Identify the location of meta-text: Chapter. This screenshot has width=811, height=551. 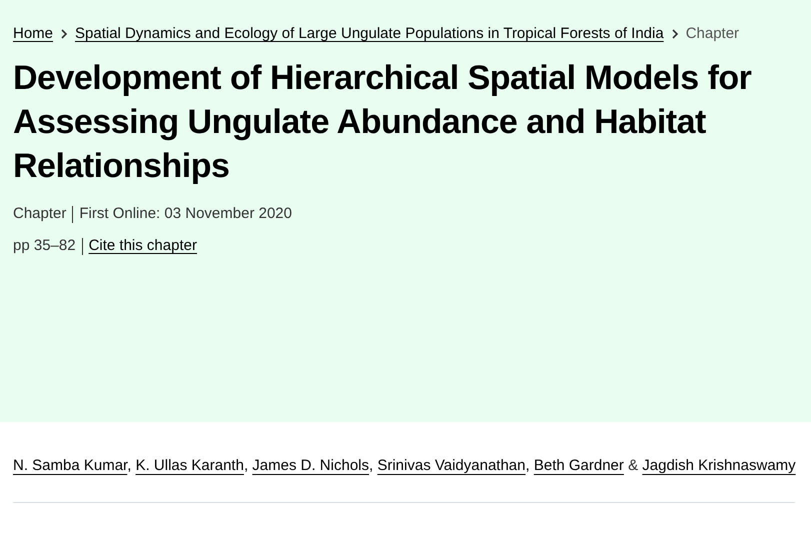
(39, 214).